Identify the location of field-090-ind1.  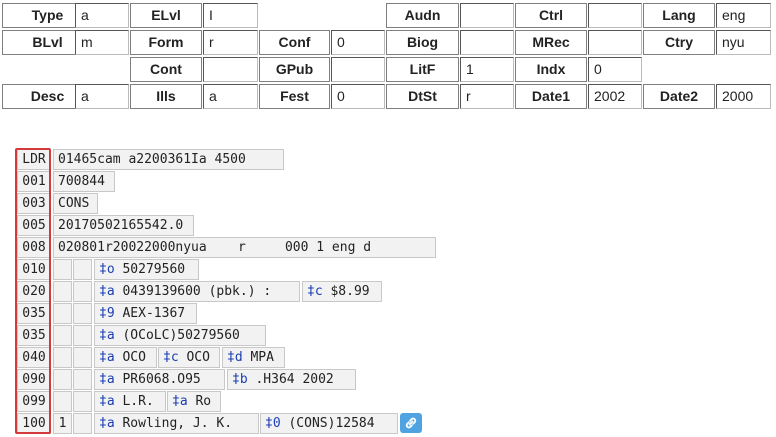
(62, 379).